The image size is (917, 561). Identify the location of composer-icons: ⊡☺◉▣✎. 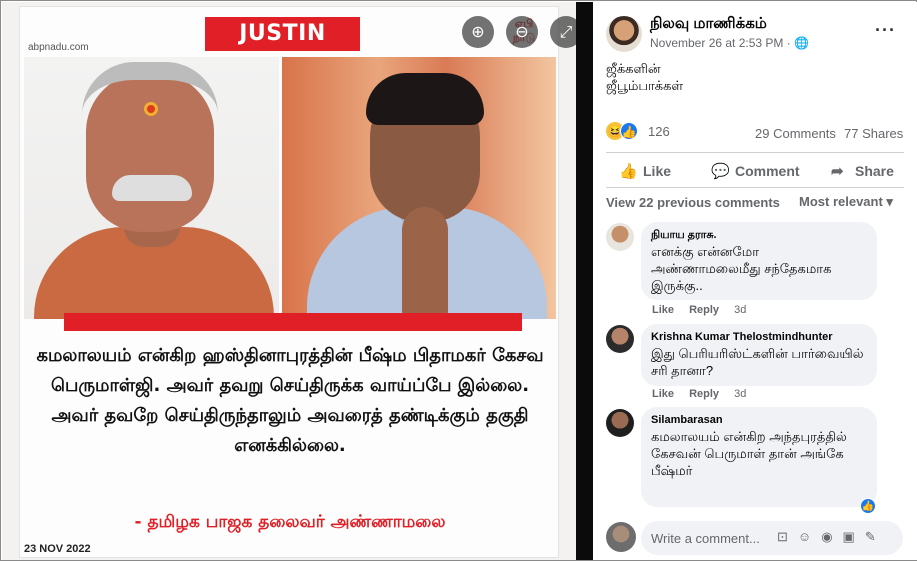
(831, 537).